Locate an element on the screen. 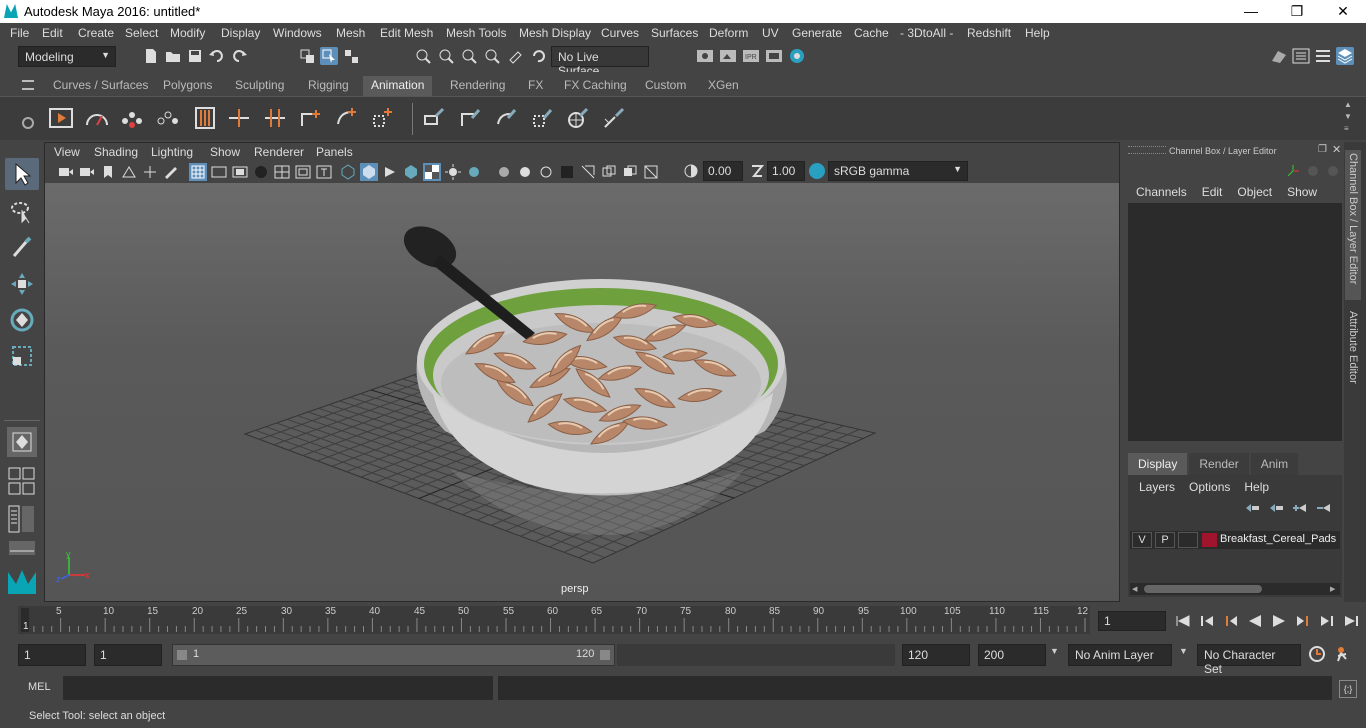 This screenshot has width=1366, height=728. close-button: ✕ is located at coordinates (1343, 11).